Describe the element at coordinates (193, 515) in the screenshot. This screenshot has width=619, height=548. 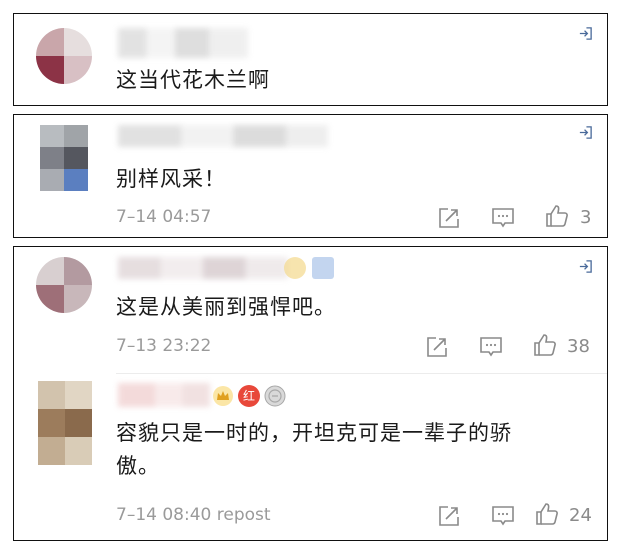
I see `timestamp: 7–14 08:40 repost` at that location.